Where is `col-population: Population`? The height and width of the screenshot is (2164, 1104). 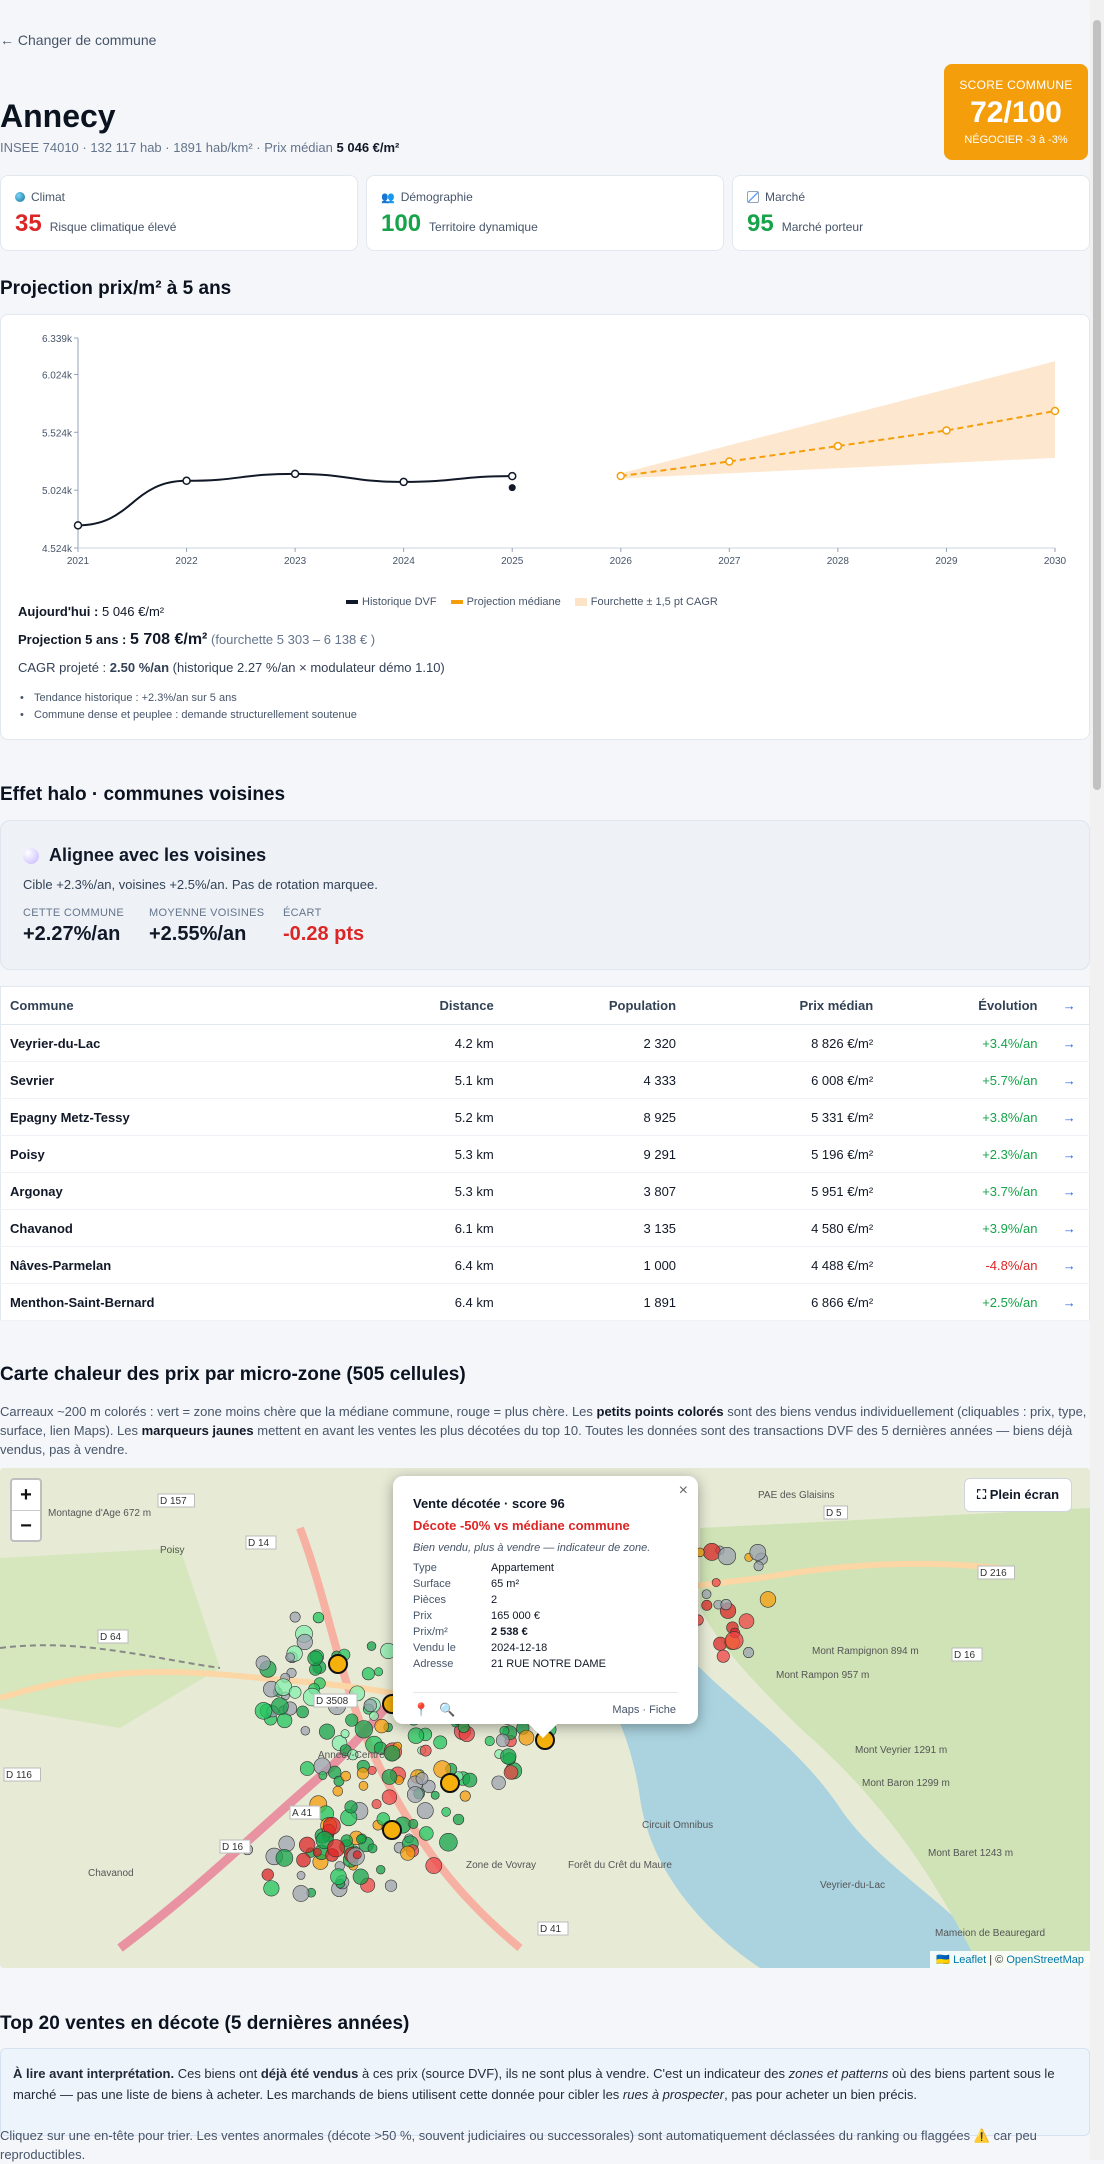 col-population: Population is located at coordinates (597, 1005).